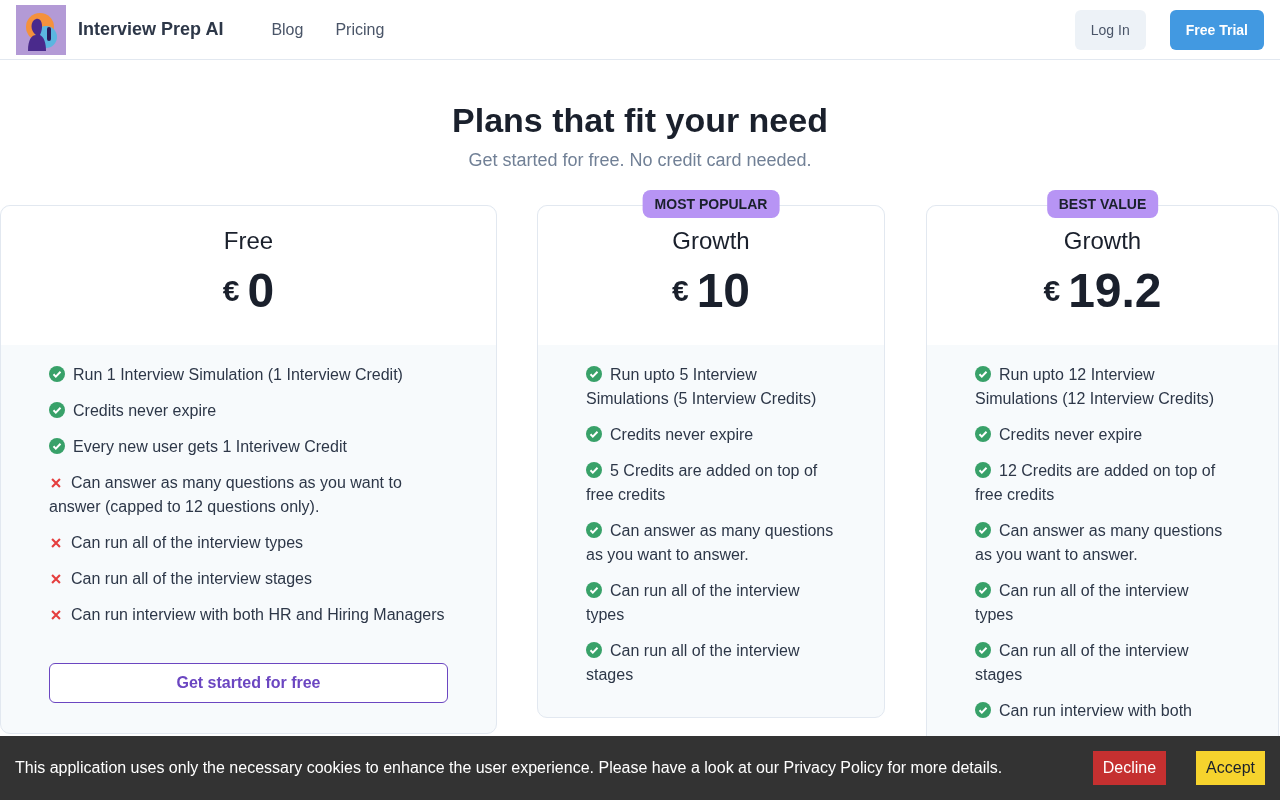  What do you see at coordinates (1095, 386) in the screenshot?
I see `feature-text: Run upto 12 Interview Simulations (12 Interview Credits)` at bounding box center [1095, 386].